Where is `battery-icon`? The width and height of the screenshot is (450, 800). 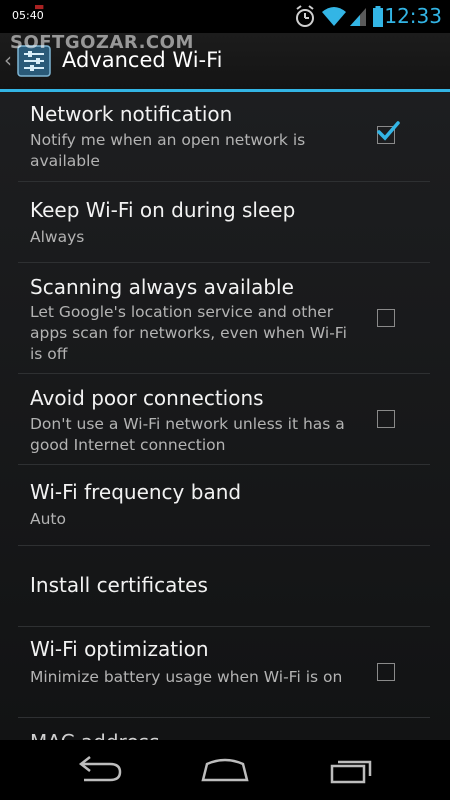
battery-icon is located at coordinates (378, 16).